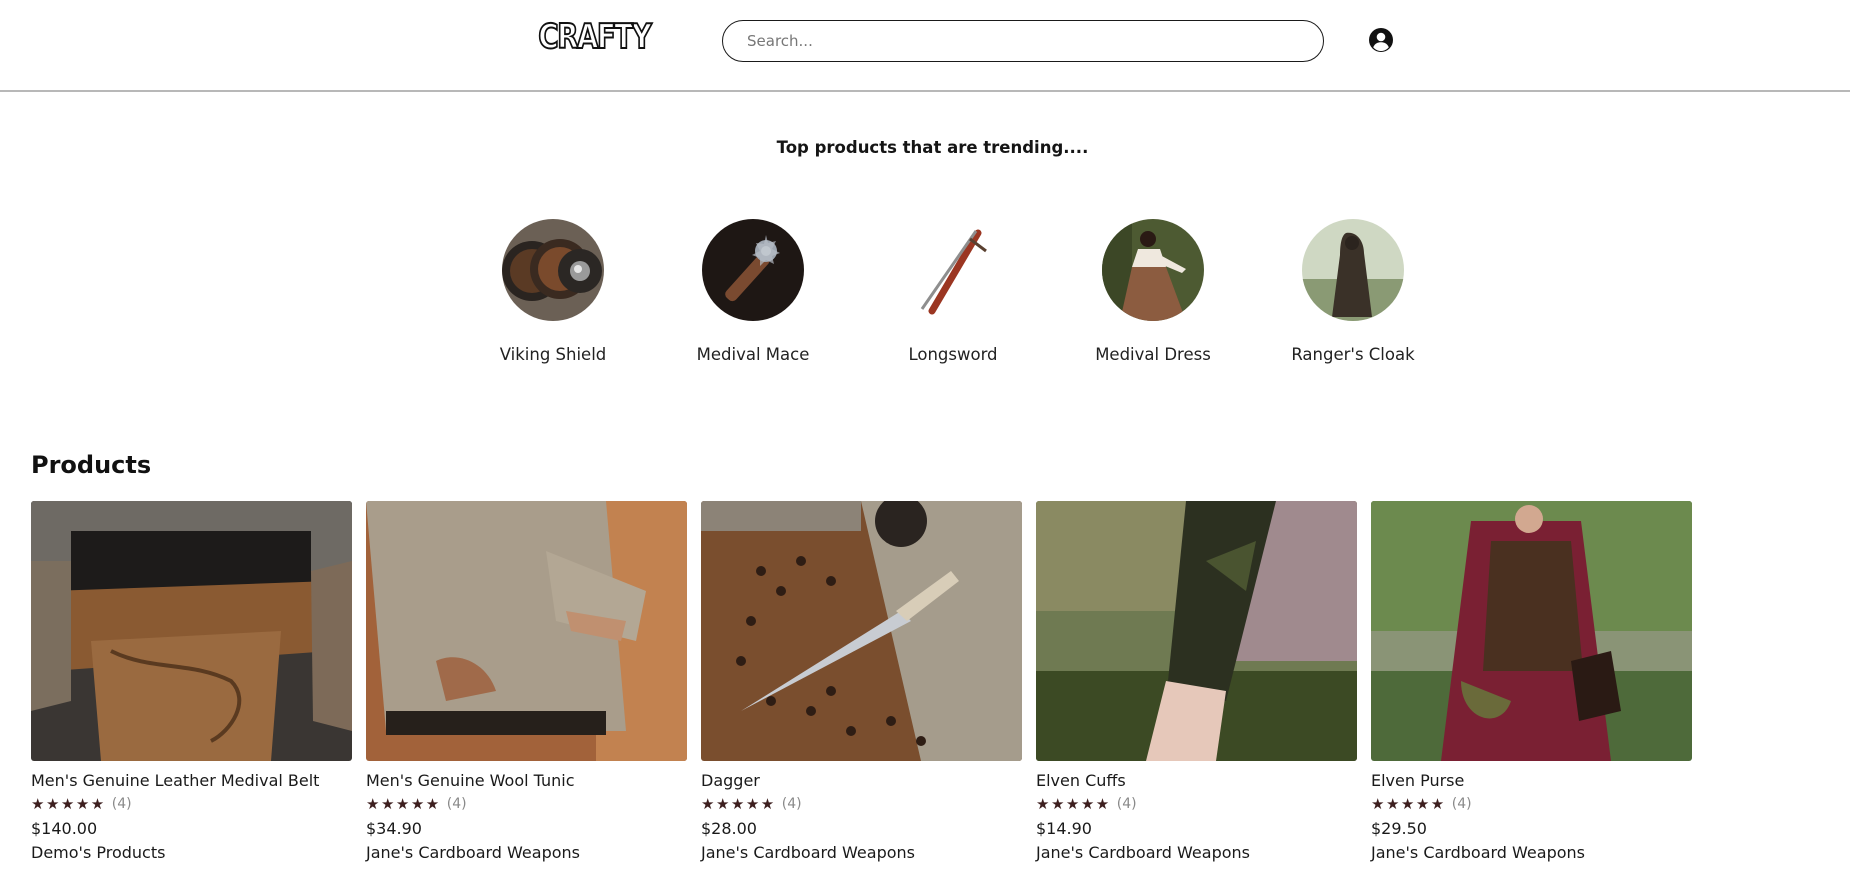 Image resolution: width=1850 pixels, height=878 pixels. What do you see at coordinates (1381, 40) in the screenshot?
I see `user-circle-icon` at bounding box center [1381, 40].